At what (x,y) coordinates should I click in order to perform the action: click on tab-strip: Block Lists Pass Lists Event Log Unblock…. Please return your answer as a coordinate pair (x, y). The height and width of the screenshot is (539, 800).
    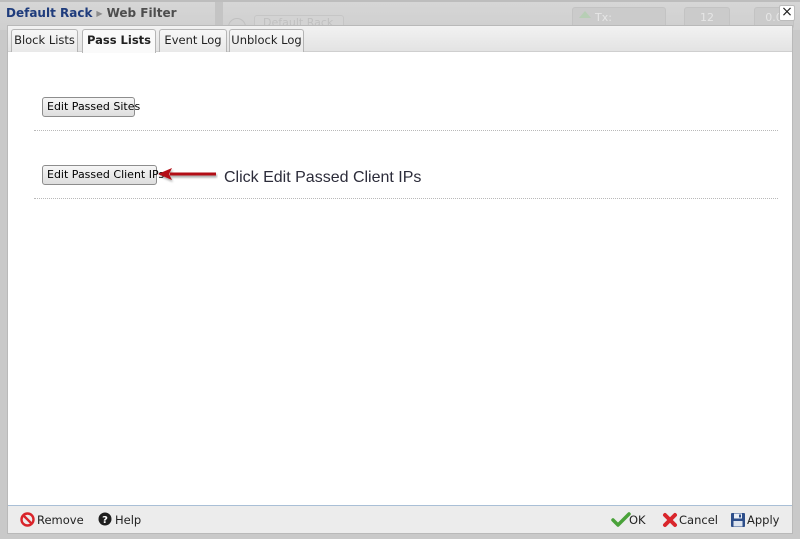
    Looking at the image, I should click on (400, 39).